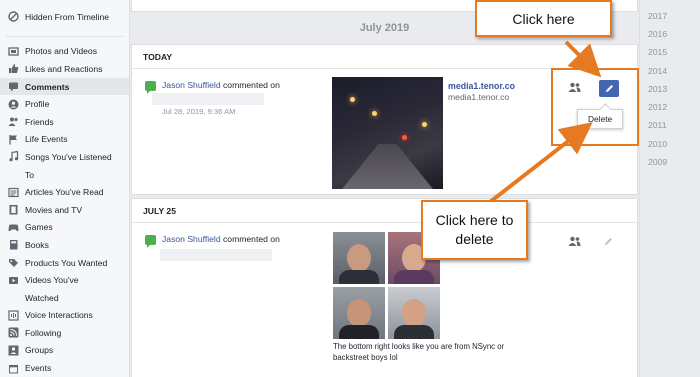  I want to click on sidebar-item-label: Games, so click(39, 227).